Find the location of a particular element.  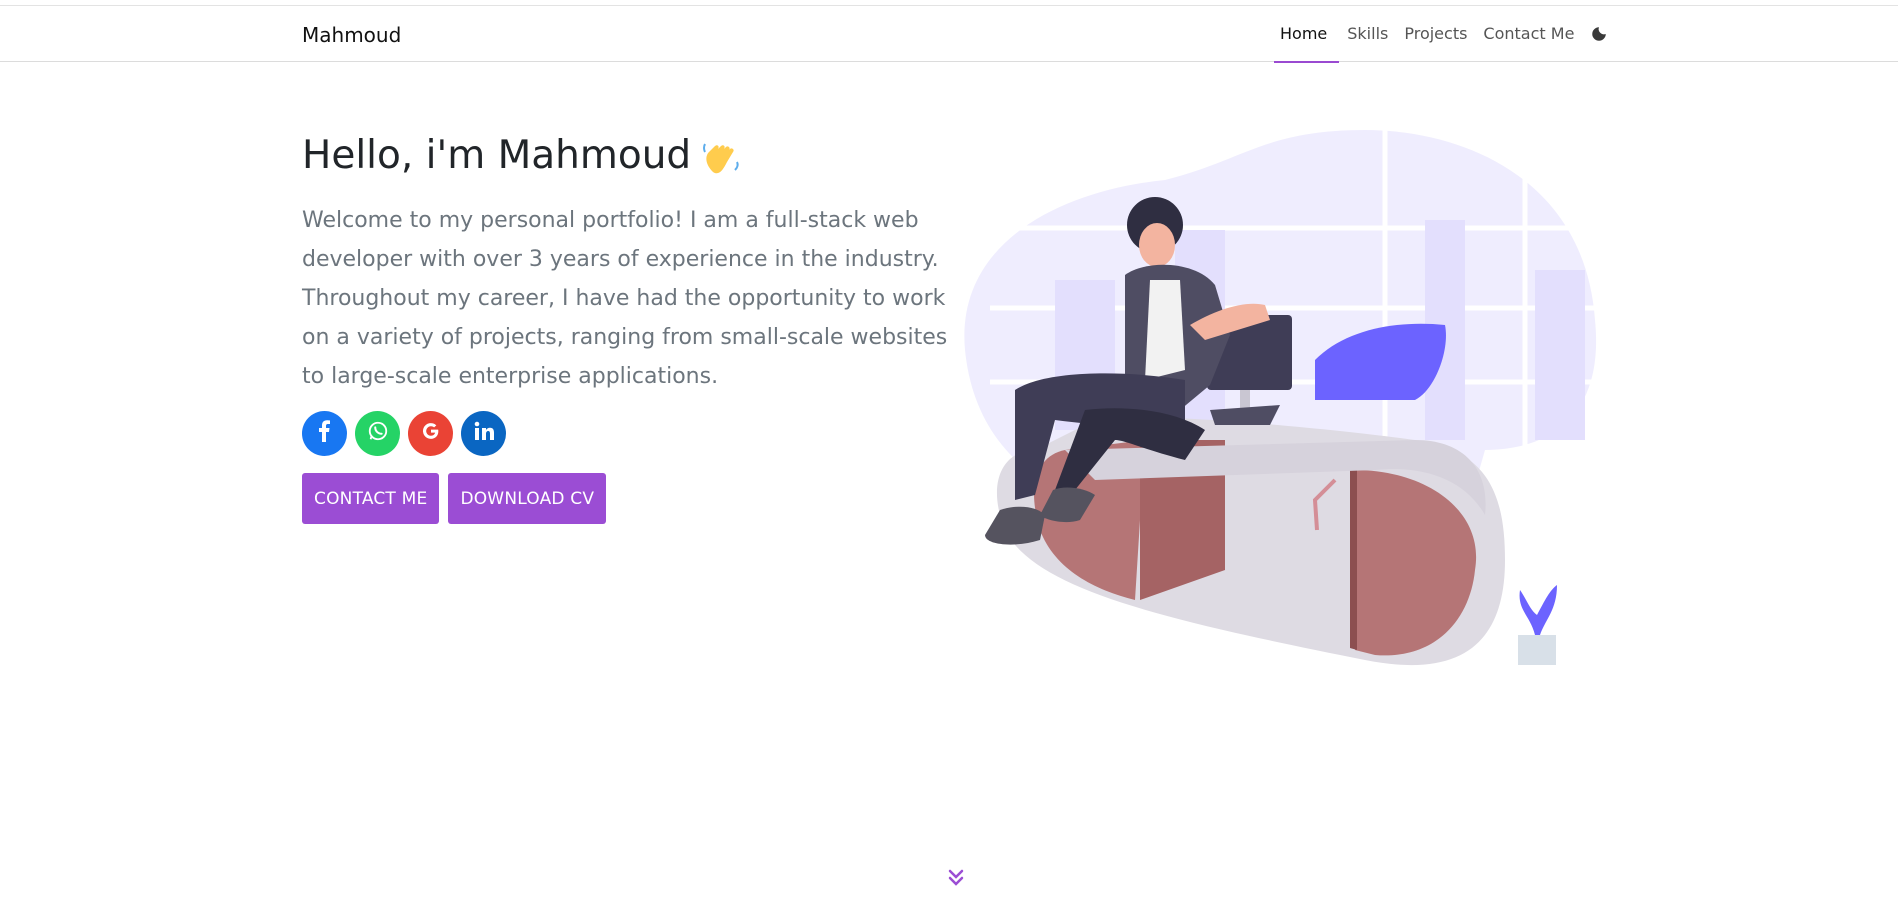

double-chevron-down-icon is located at coordinates (956, 878).